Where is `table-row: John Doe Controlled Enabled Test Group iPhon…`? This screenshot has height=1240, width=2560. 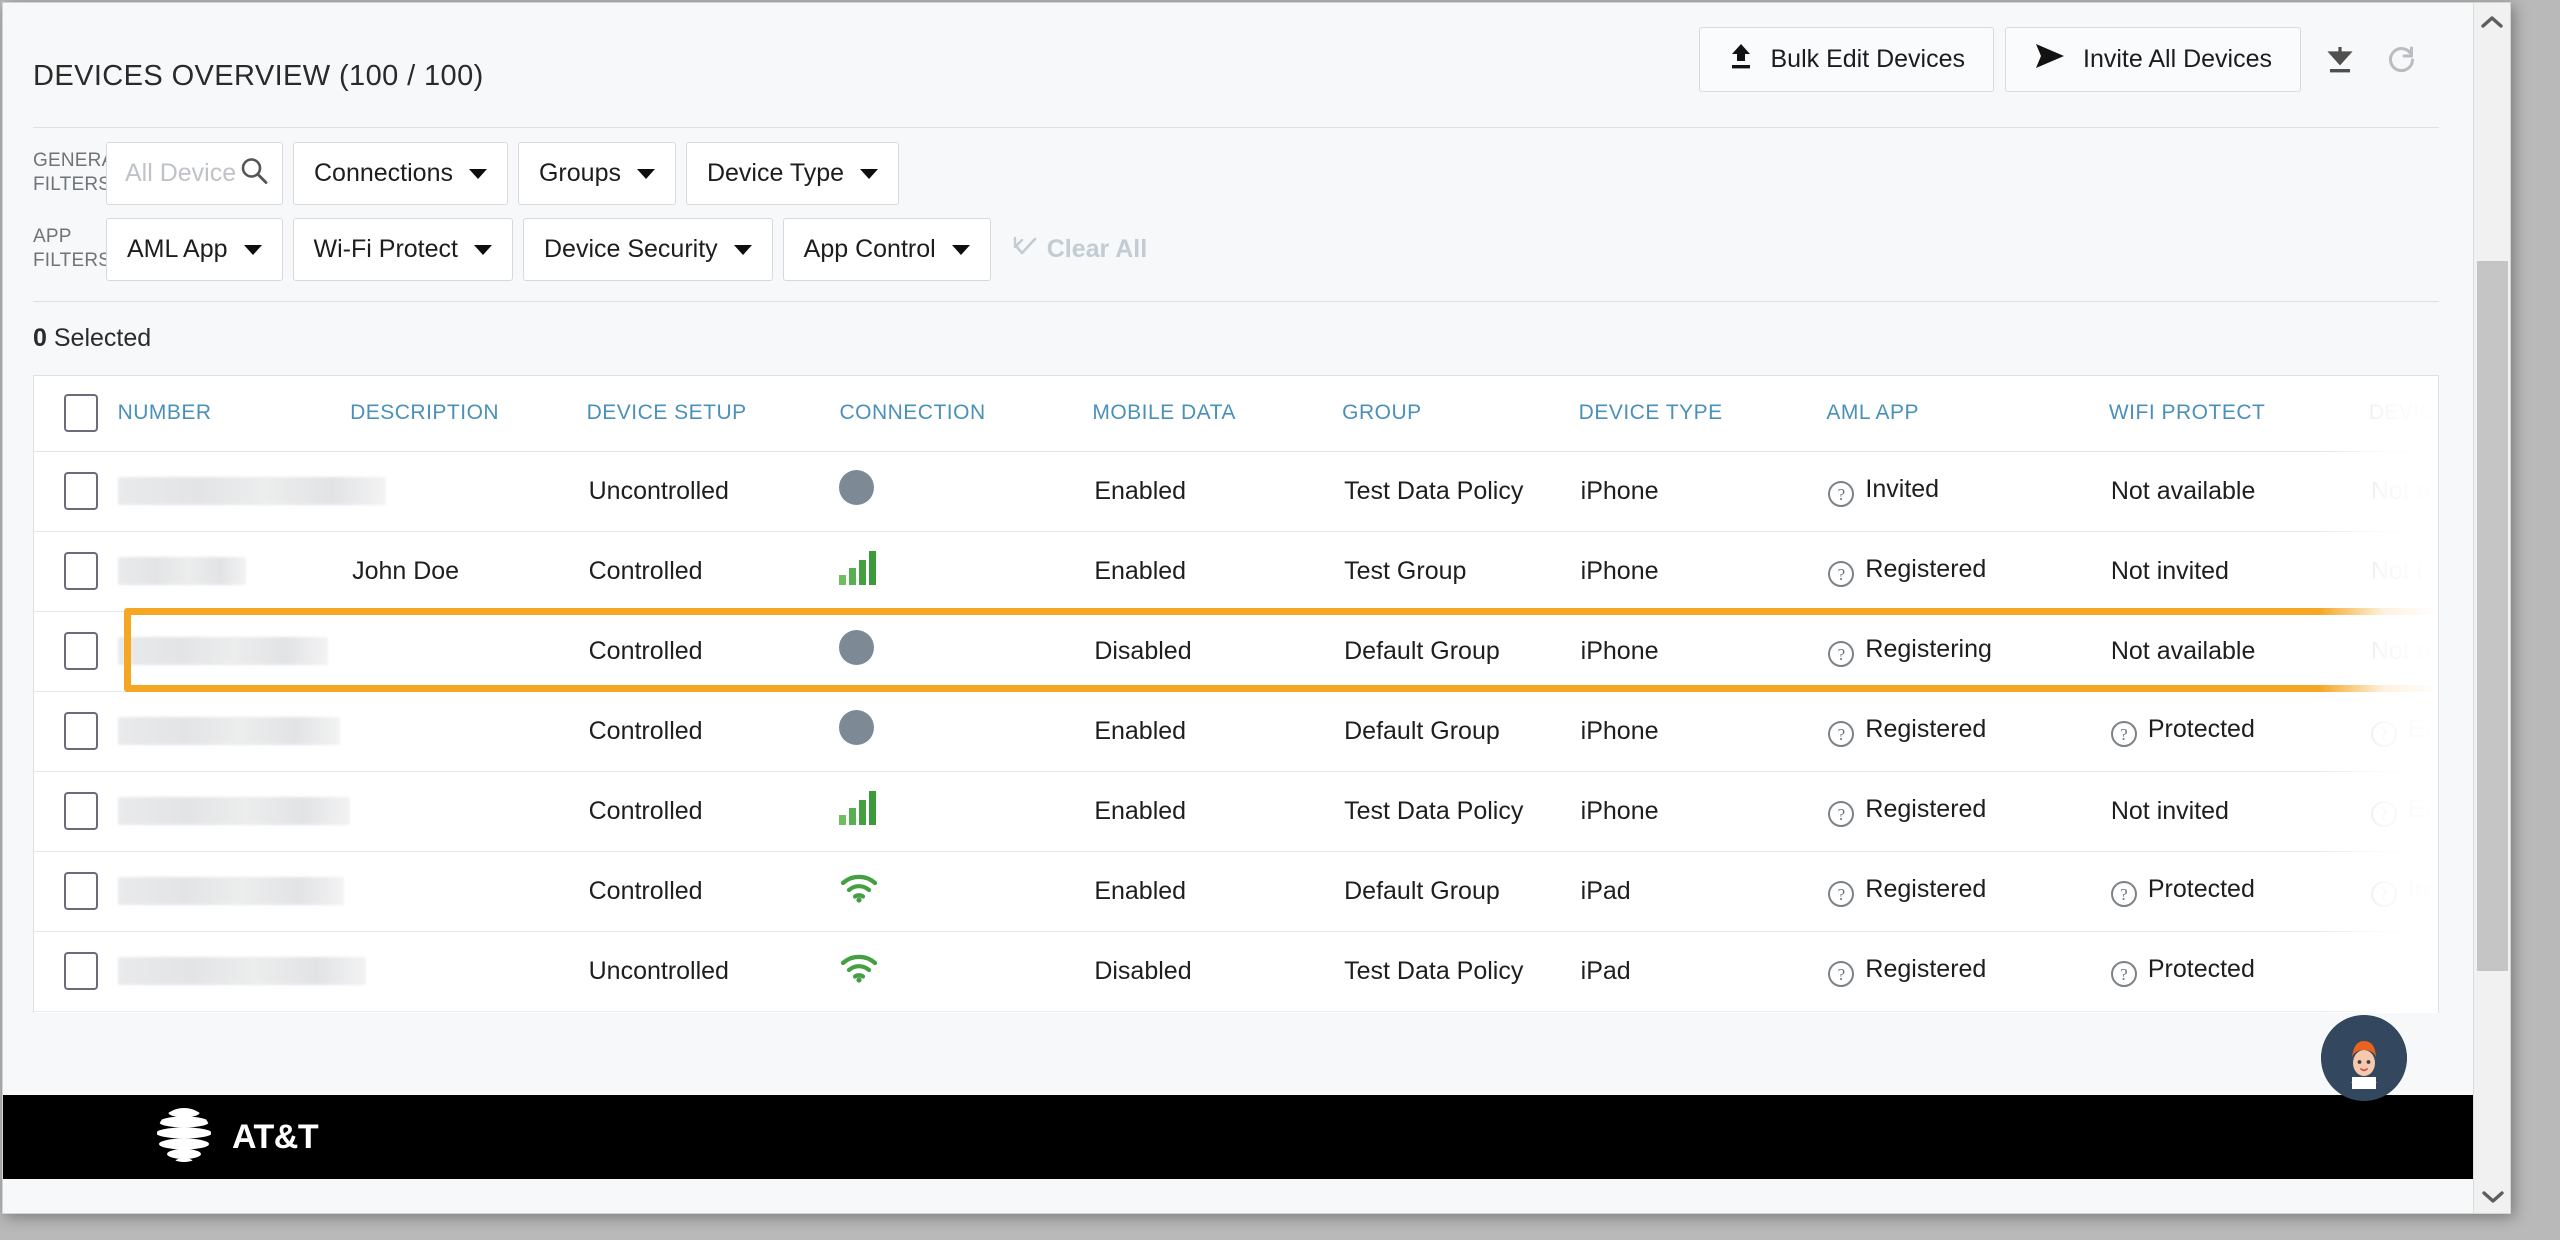 table-row: John Doe Controlled Enabled Test Group iPhon… is located at coordinates (1236, 571).